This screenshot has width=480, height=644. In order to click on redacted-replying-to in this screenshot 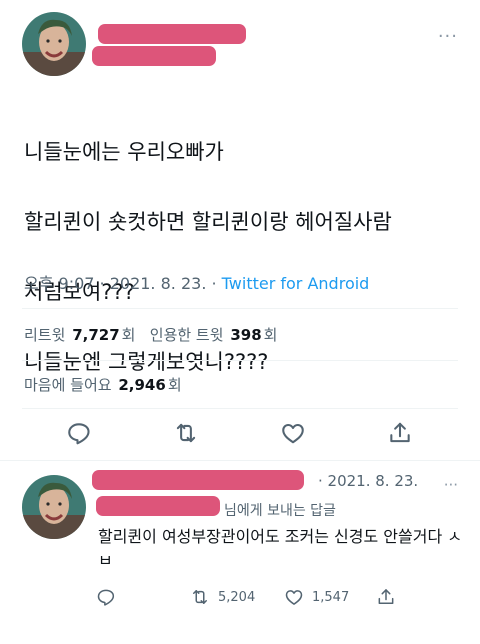, I will do `click(158, 506)`.